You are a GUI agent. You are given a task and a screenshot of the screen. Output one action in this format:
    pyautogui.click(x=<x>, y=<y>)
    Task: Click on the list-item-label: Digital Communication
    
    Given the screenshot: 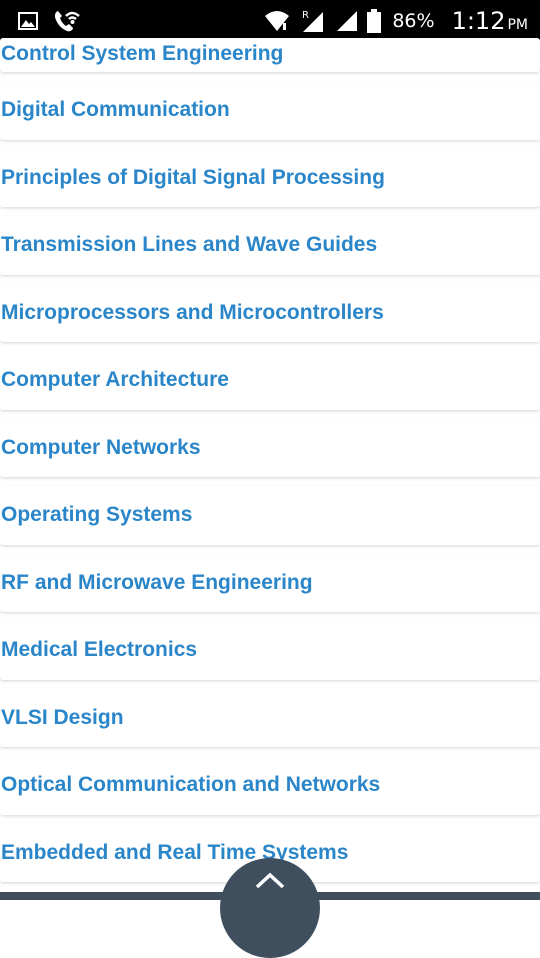 What is the action you would take?
    pyautogui.click(x=115, y=110)
    